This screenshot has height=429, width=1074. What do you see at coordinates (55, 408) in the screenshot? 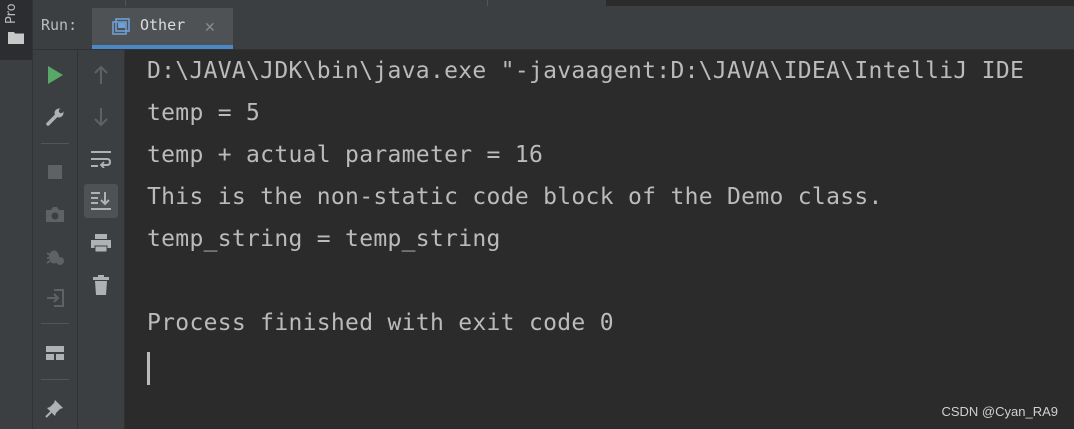
I see `pin-icon` at bounding box center [55, 408].